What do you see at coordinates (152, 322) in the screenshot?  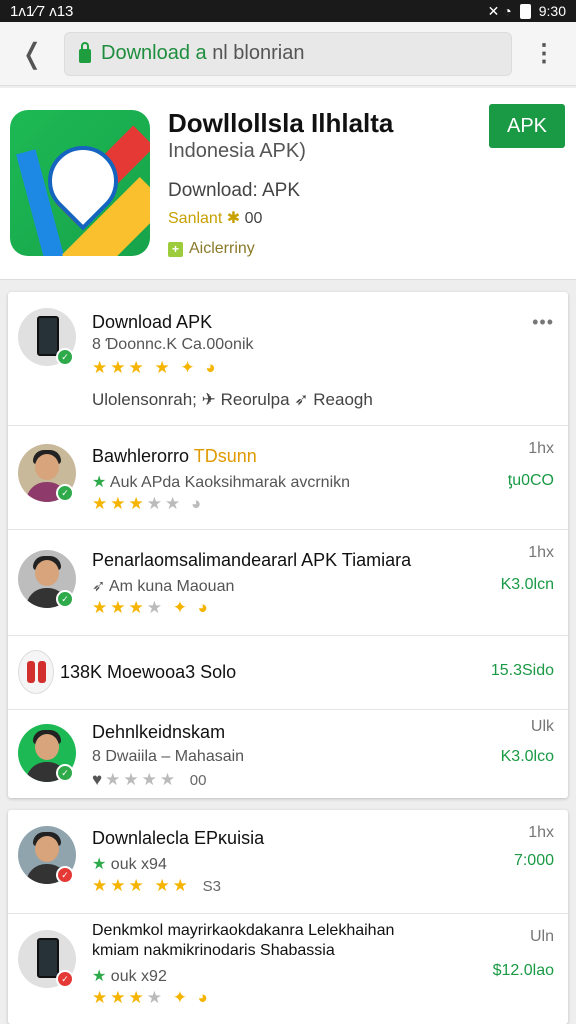 I see `item-title: Download APK` at bounding box center [152, 322].